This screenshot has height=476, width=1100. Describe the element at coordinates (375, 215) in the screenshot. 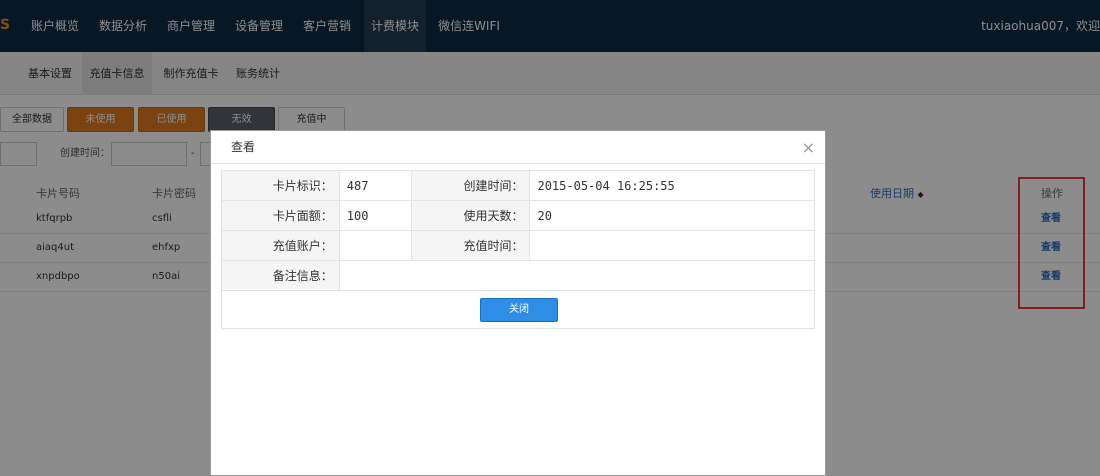

I see `value-card-amount: 100` at that location.